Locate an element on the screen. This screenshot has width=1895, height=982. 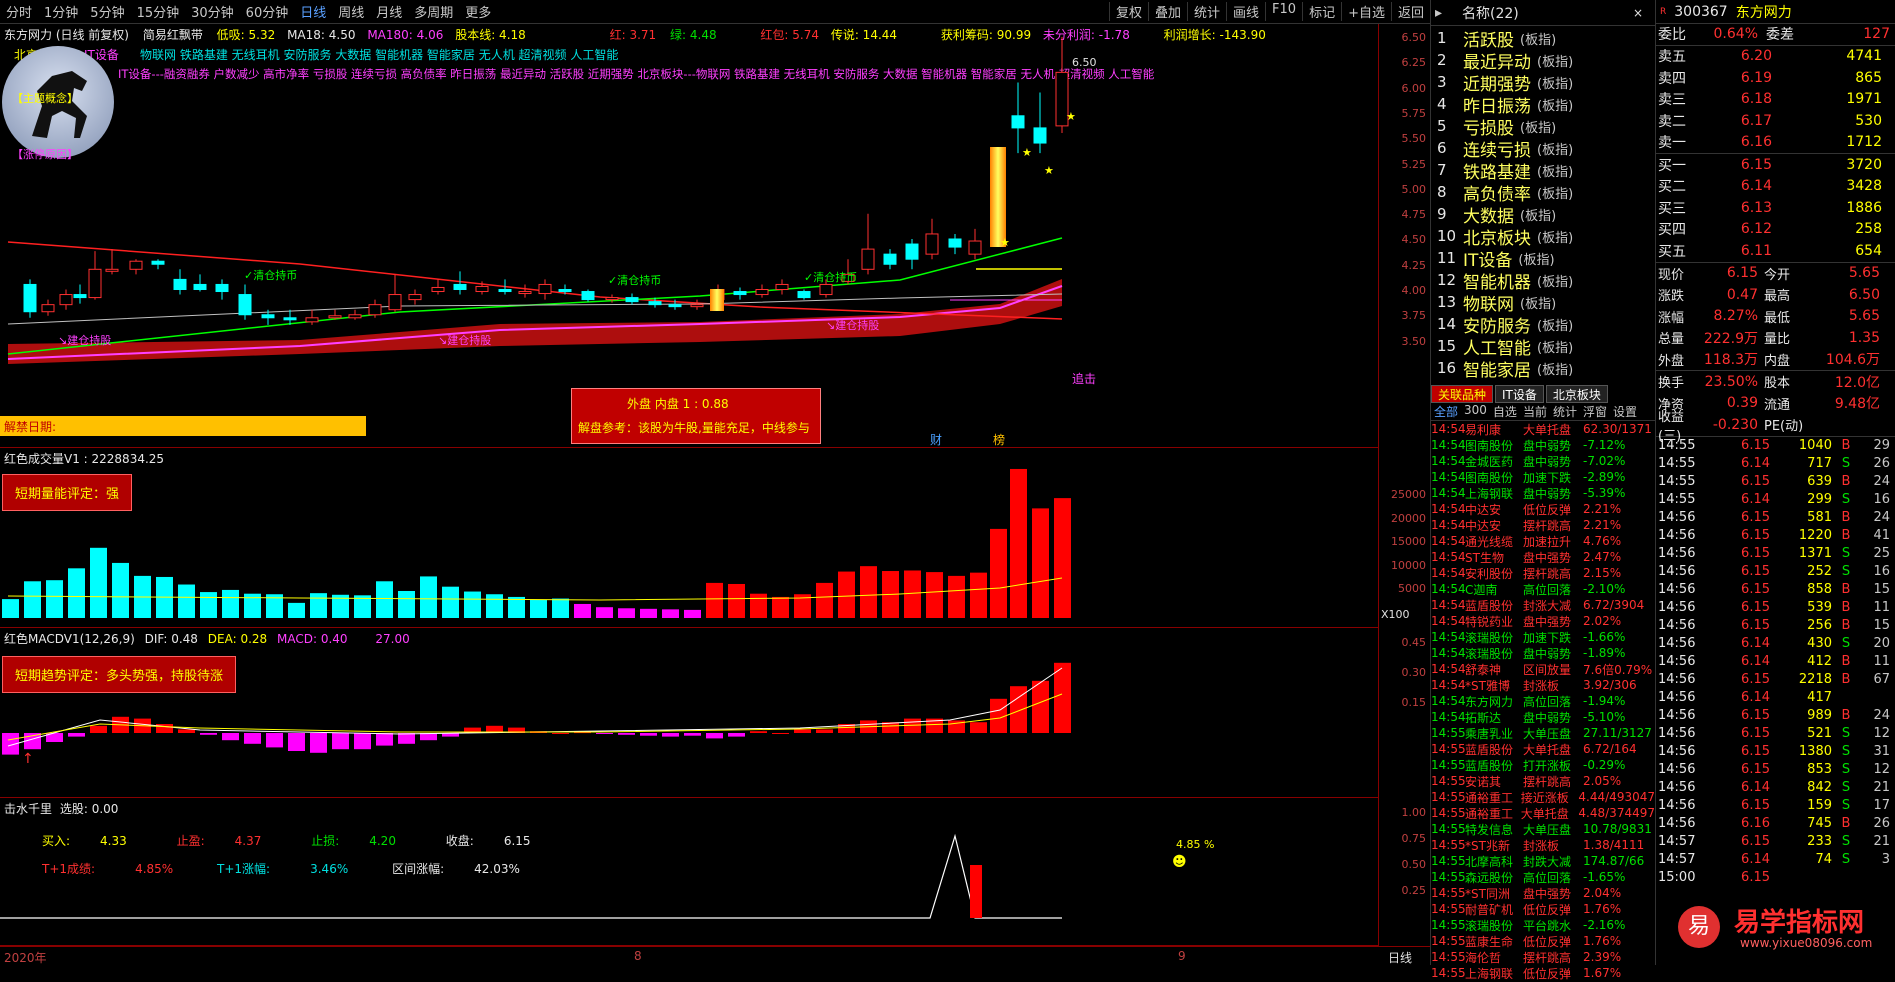
alert-row: 14:54 C迦南 高位回落 -2.10% is located at coordinates (1543, 589).